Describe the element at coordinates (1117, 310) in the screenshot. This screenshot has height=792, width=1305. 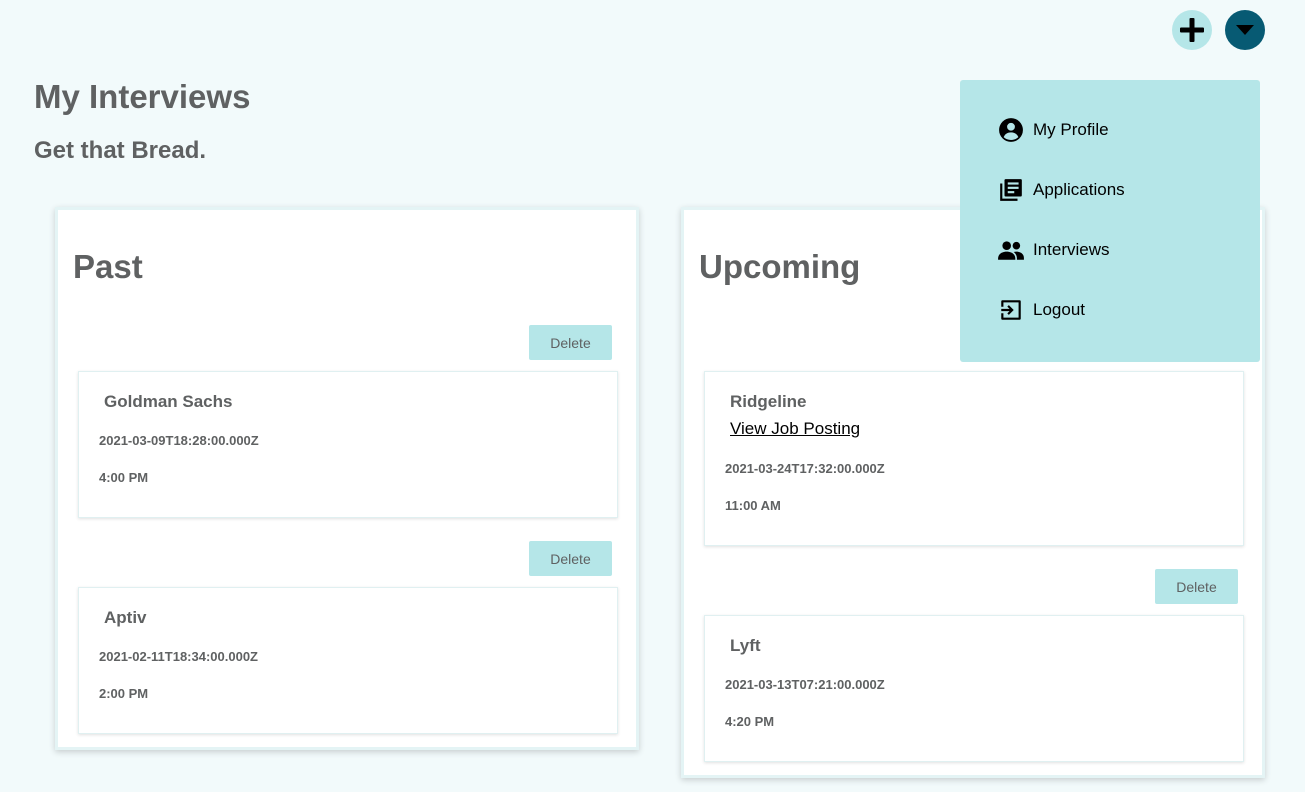
I see `menu-item-logout: Logout` at that location.